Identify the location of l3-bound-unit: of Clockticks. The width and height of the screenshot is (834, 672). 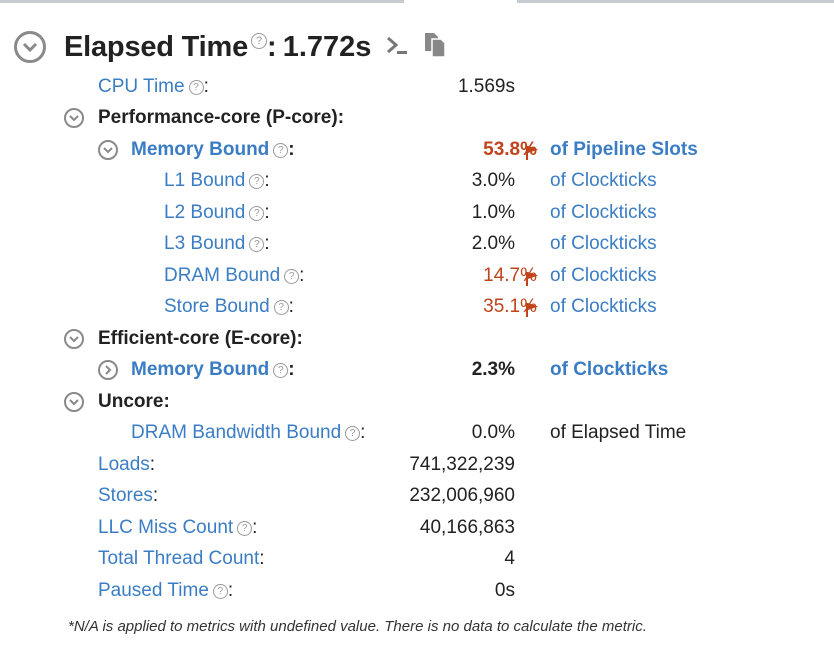
(603, 243).